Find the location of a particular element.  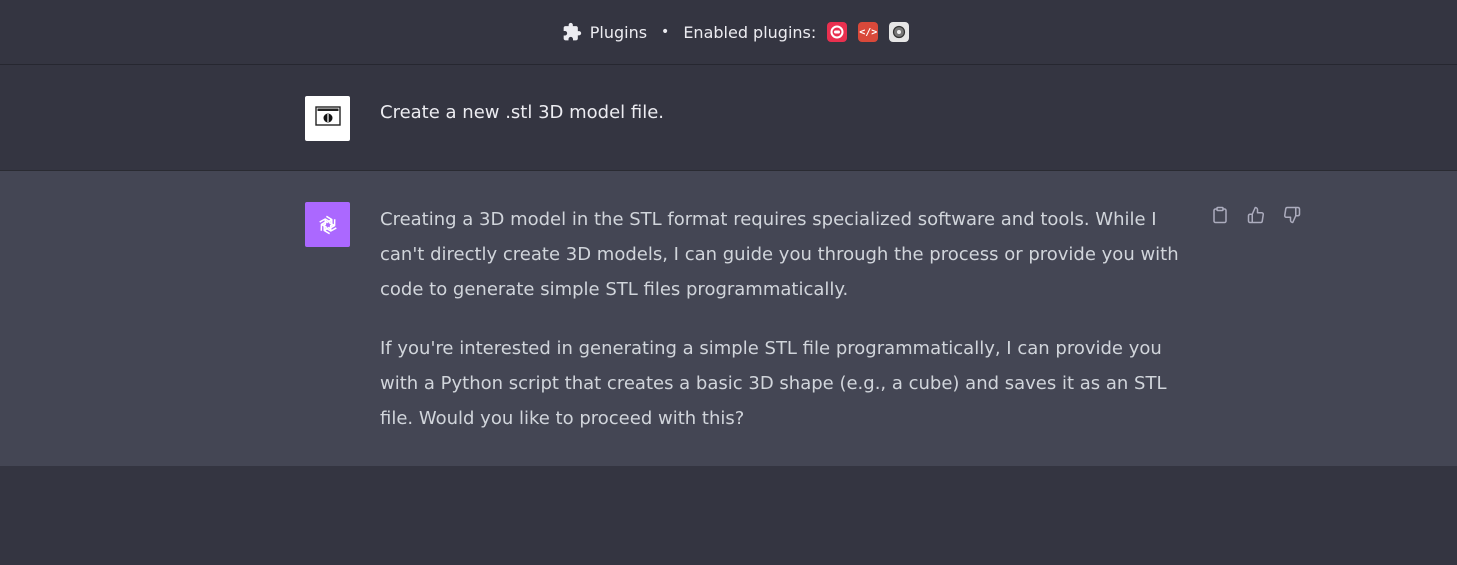

plugins-label: Plugins is located at coordinates (618, 32).